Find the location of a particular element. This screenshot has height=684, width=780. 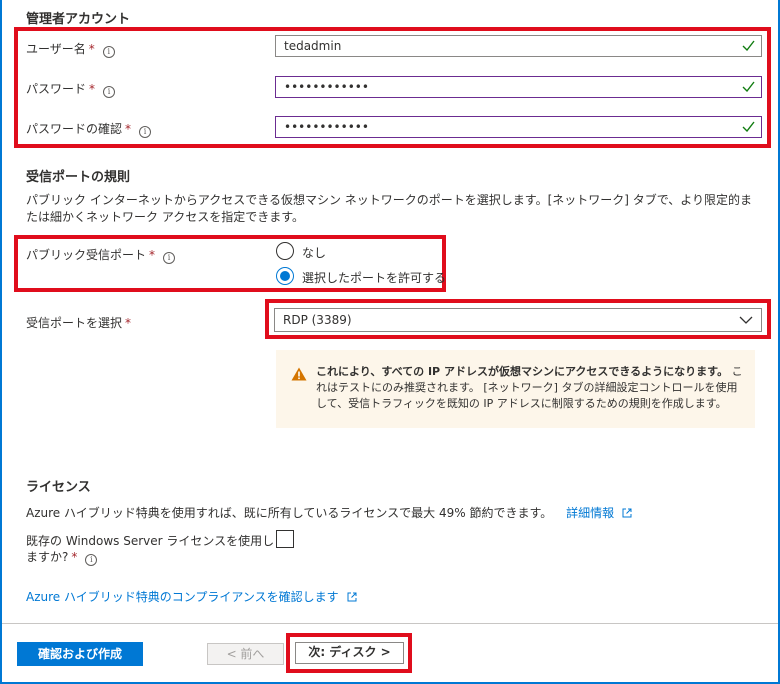

password-label: パスワード * i is located at coordinates (71, 89).